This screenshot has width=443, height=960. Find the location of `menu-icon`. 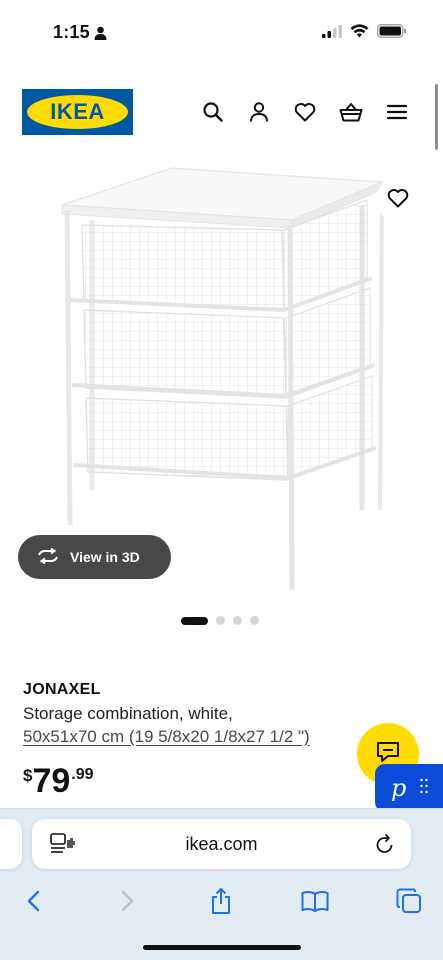

menu-icon is located at coordinates (397, 112).